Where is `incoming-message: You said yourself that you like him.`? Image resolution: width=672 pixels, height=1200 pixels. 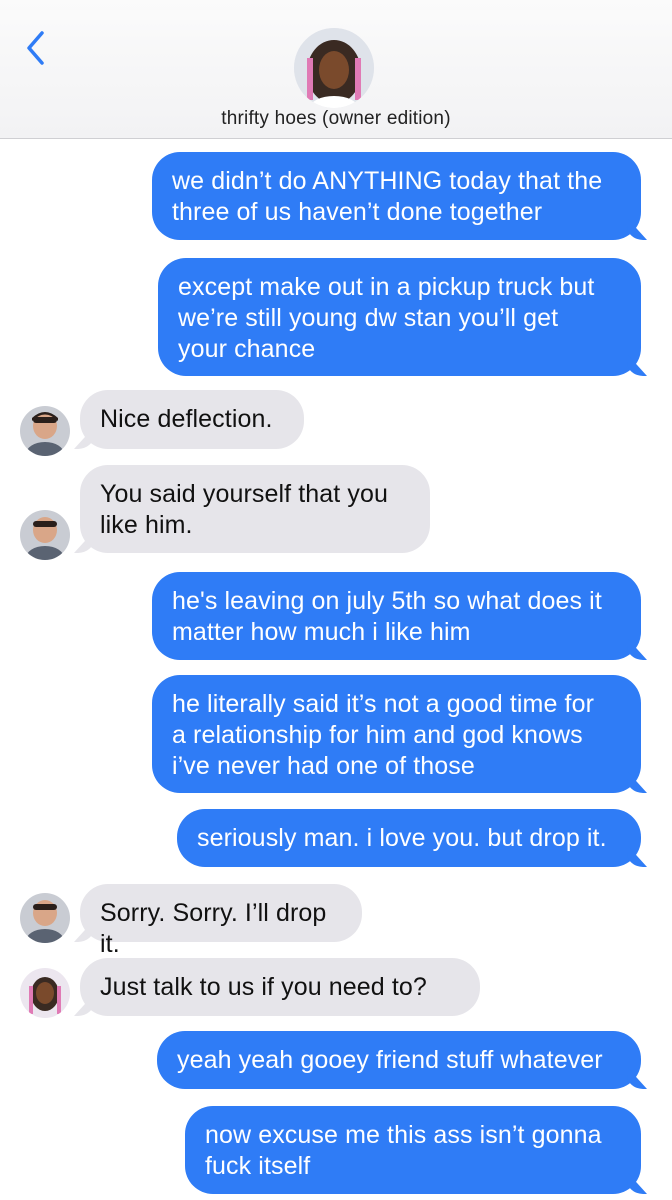
incoming-message: You said yourself that you like him. is located at coordinates (255, 509).